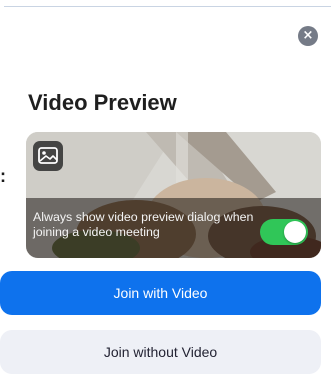 This screenshot has width=331, height=374. Describe the element at coordinates (295, 232) in the screenshot. I see `toggle-knob` at that location.